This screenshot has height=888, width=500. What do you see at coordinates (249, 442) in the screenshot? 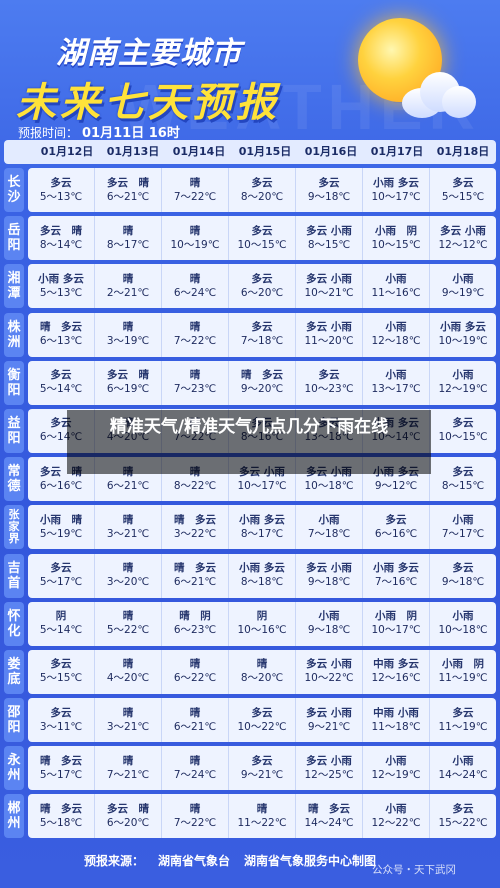
I see `overlay-banner: 精准天气/精准天气几点几分下雨在线` at bounding box center [249, 442].